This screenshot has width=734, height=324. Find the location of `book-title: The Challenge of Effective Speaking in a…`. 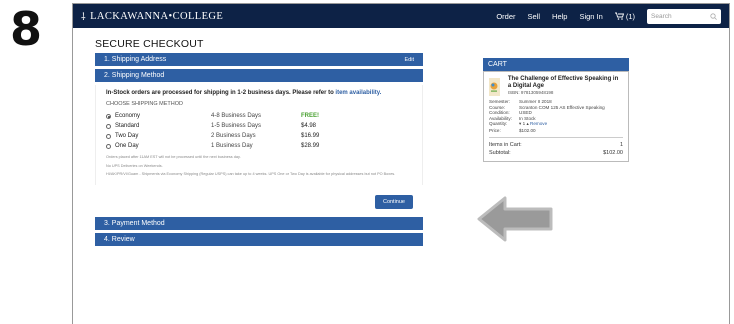

book-title: The Challenge of Effective Speaking in a… is located at coordinates (565, 83).